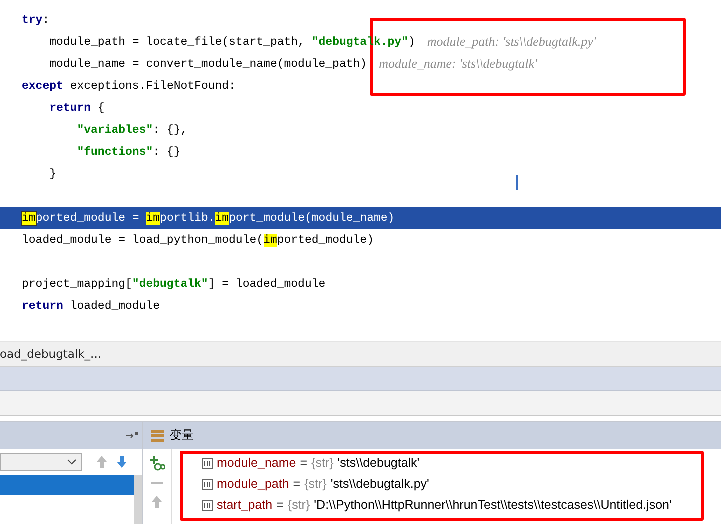  I want to click on scrollbar, so click(138, 499).